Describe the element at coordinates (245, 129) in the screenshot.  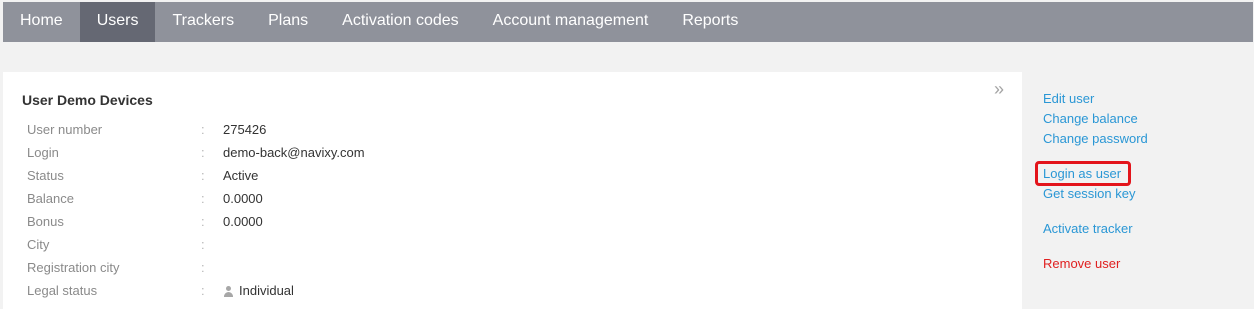
I see `detail-value: 275426` at that location.